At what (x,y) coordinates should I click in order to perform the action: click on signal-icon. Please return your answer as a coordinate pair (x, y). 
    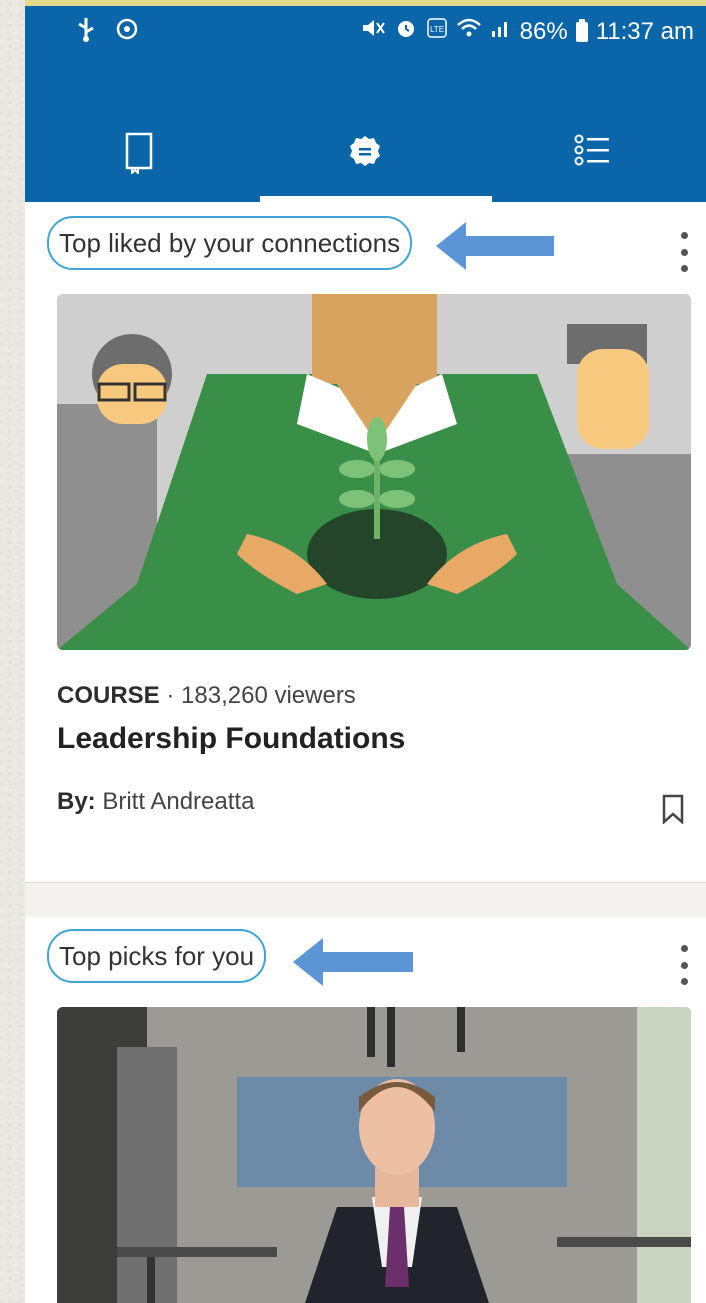
    Looking at the image, I should click on (501, 31).